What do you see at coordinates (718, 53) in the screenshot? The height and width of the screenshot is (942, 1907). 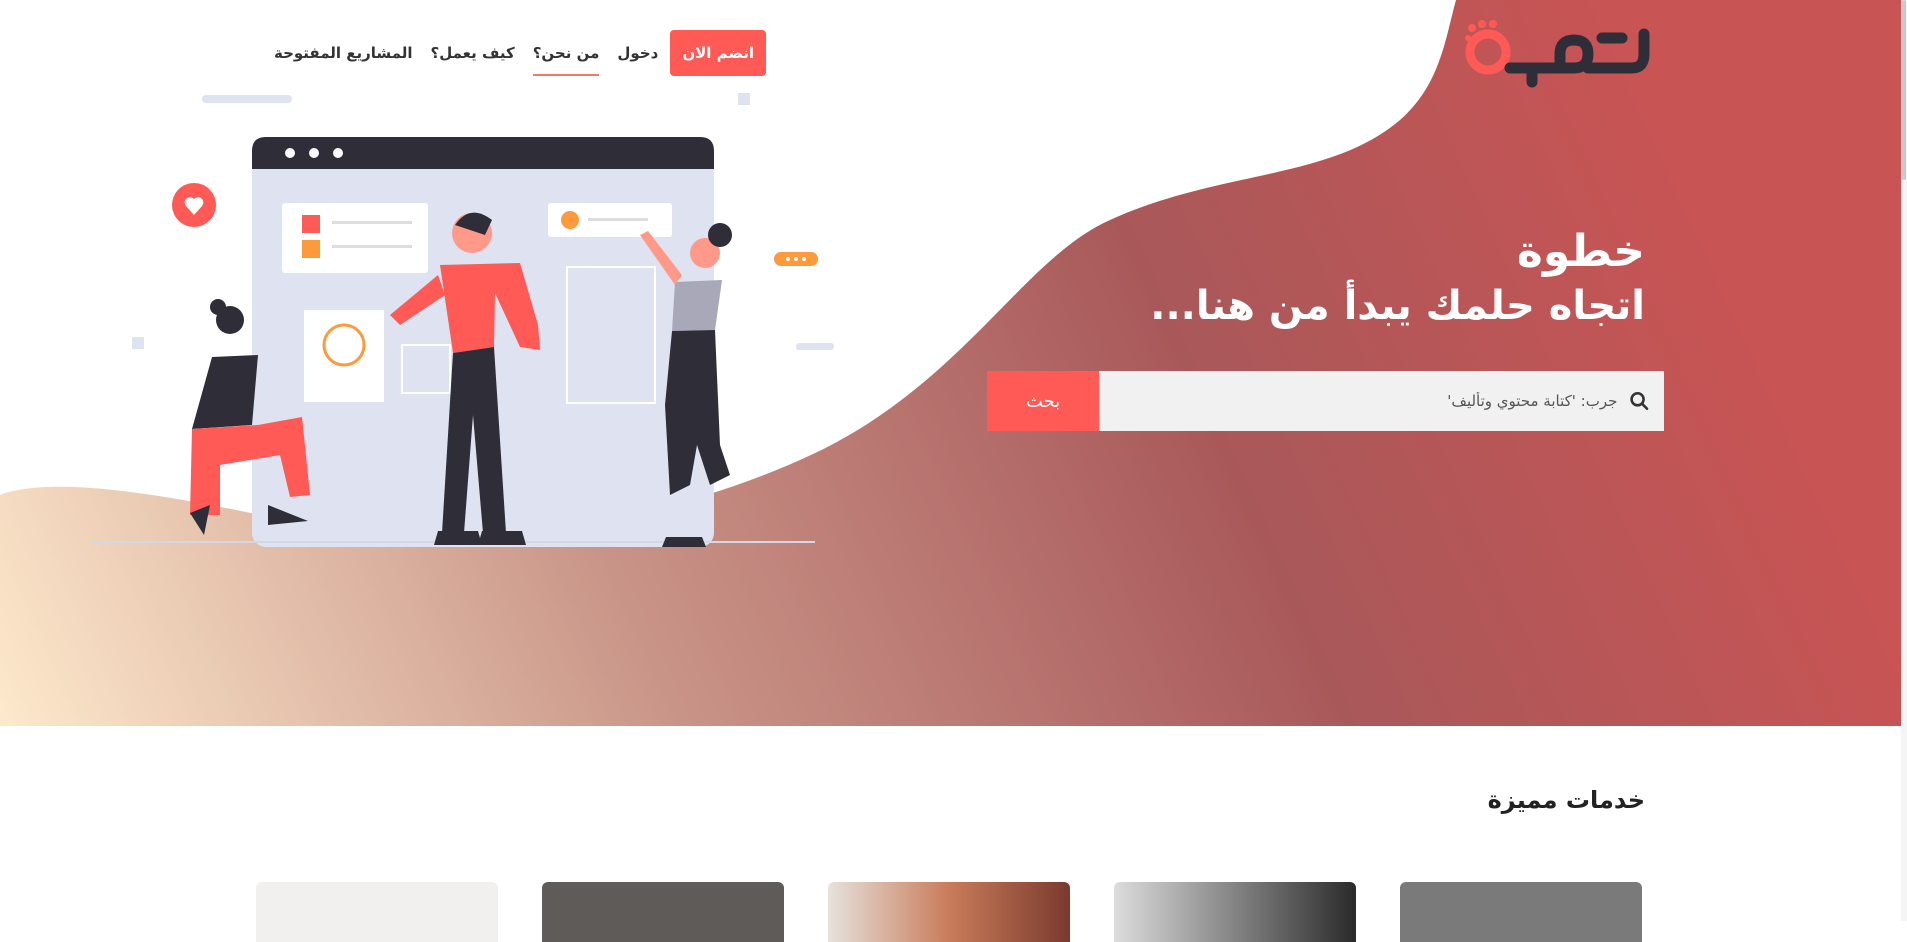 I see `join-now-button: انضم الان` at bounding box center [718, 53].